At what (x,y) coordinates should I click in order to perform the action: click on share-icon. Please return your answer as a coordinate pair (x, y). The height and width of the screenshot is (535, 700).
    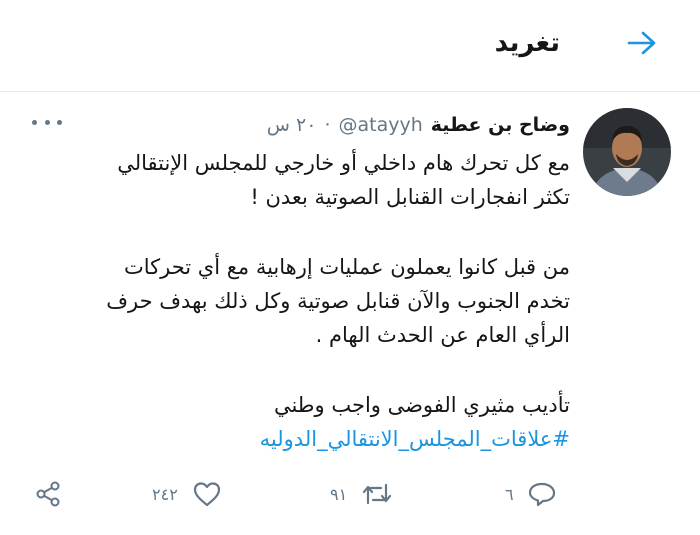
    Looking at the image, I should click on (48, 494).